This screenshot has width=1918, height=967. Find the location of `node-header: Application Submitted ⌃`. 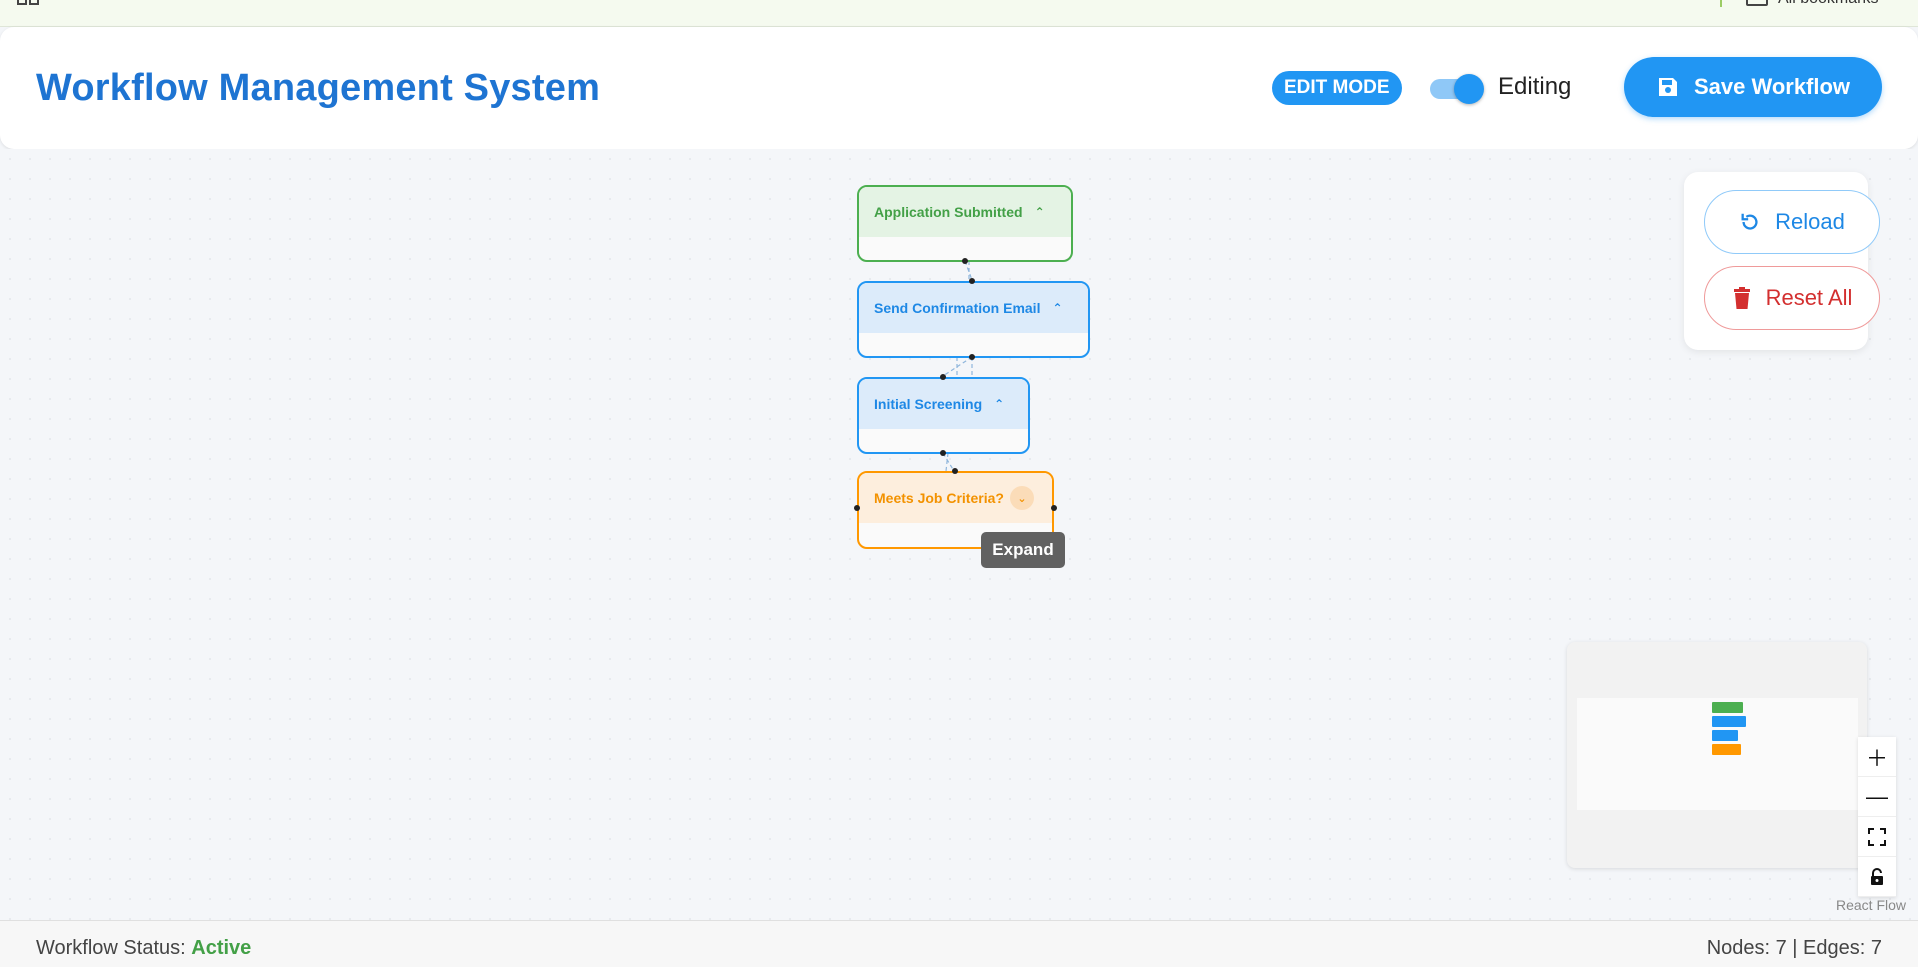

node-header: Application Submitted ⌃ is located at coordinates (965, 212).